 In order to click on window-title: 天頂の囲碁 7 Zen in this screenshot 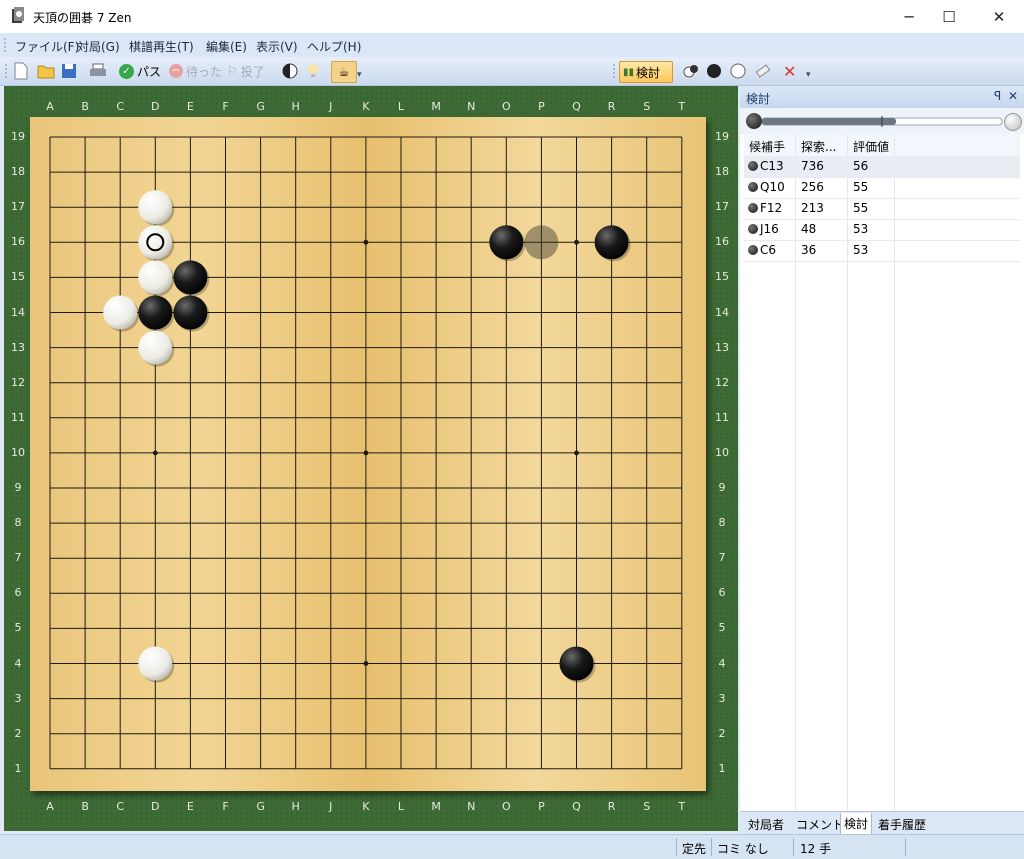, I will do `click(82, 18)`.